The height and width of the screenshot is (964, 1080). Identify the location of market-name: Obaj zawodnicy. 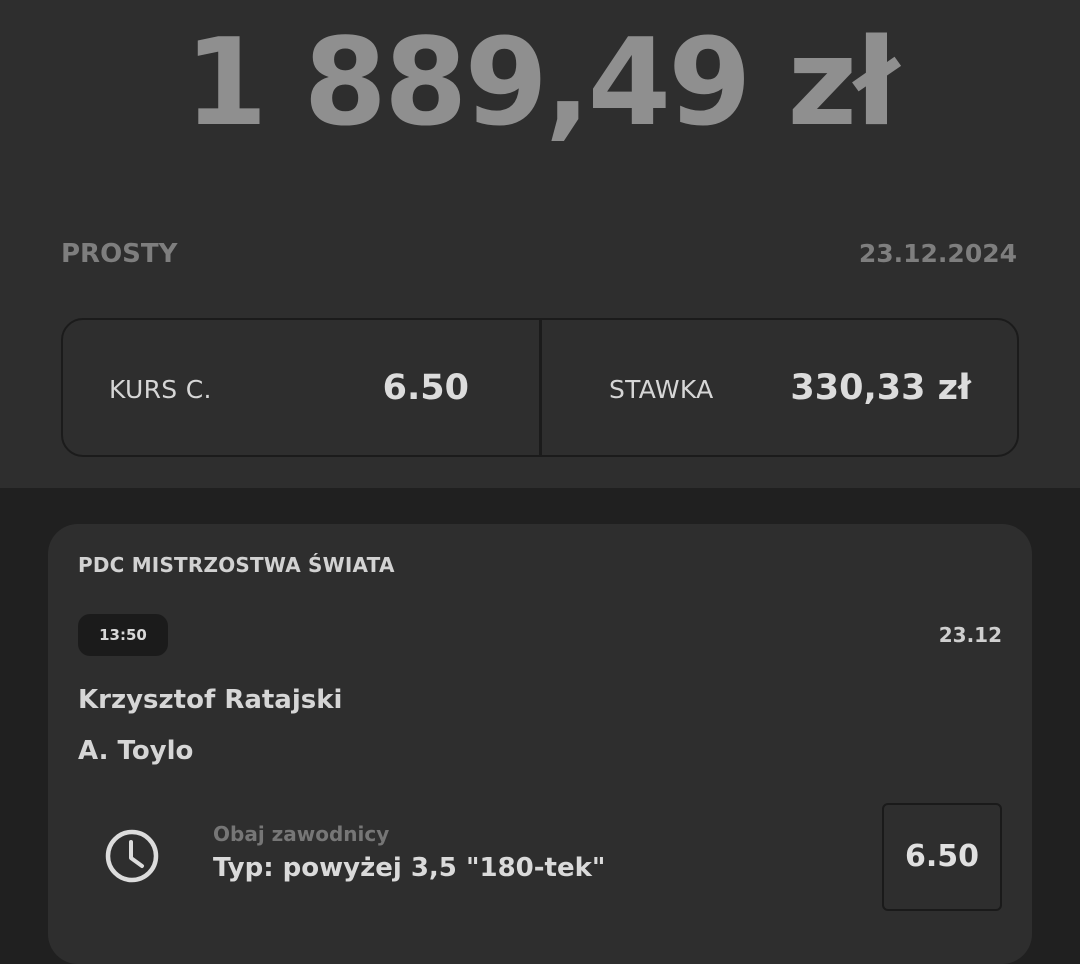
(301, 834).